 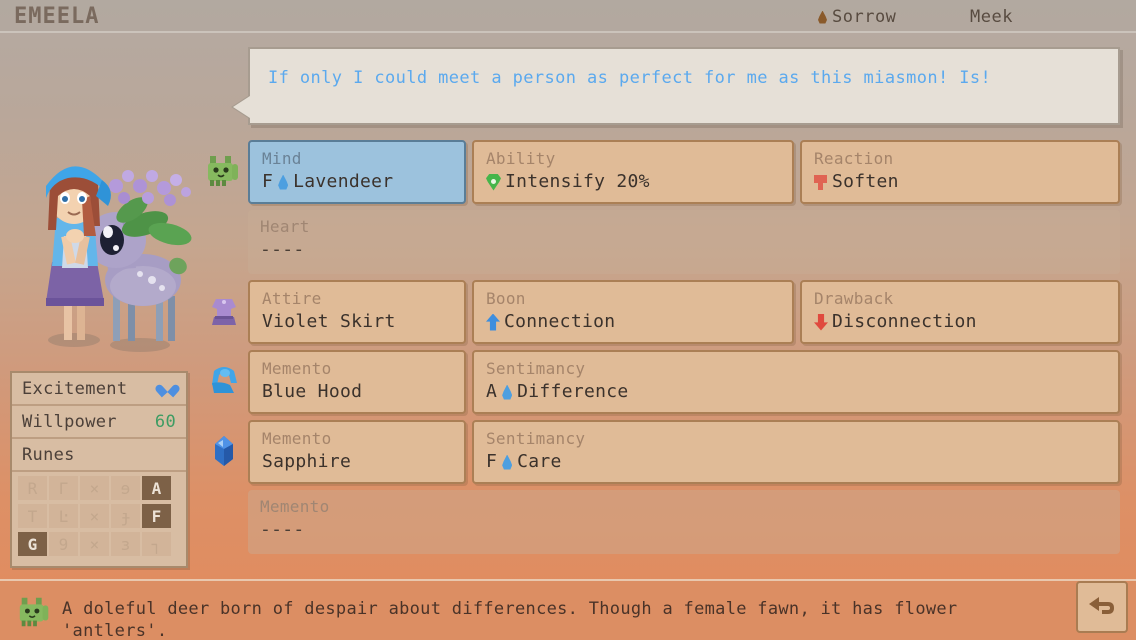 I want to click on card-memento-3-value: Blue Hood, so click(x=358, y=392).